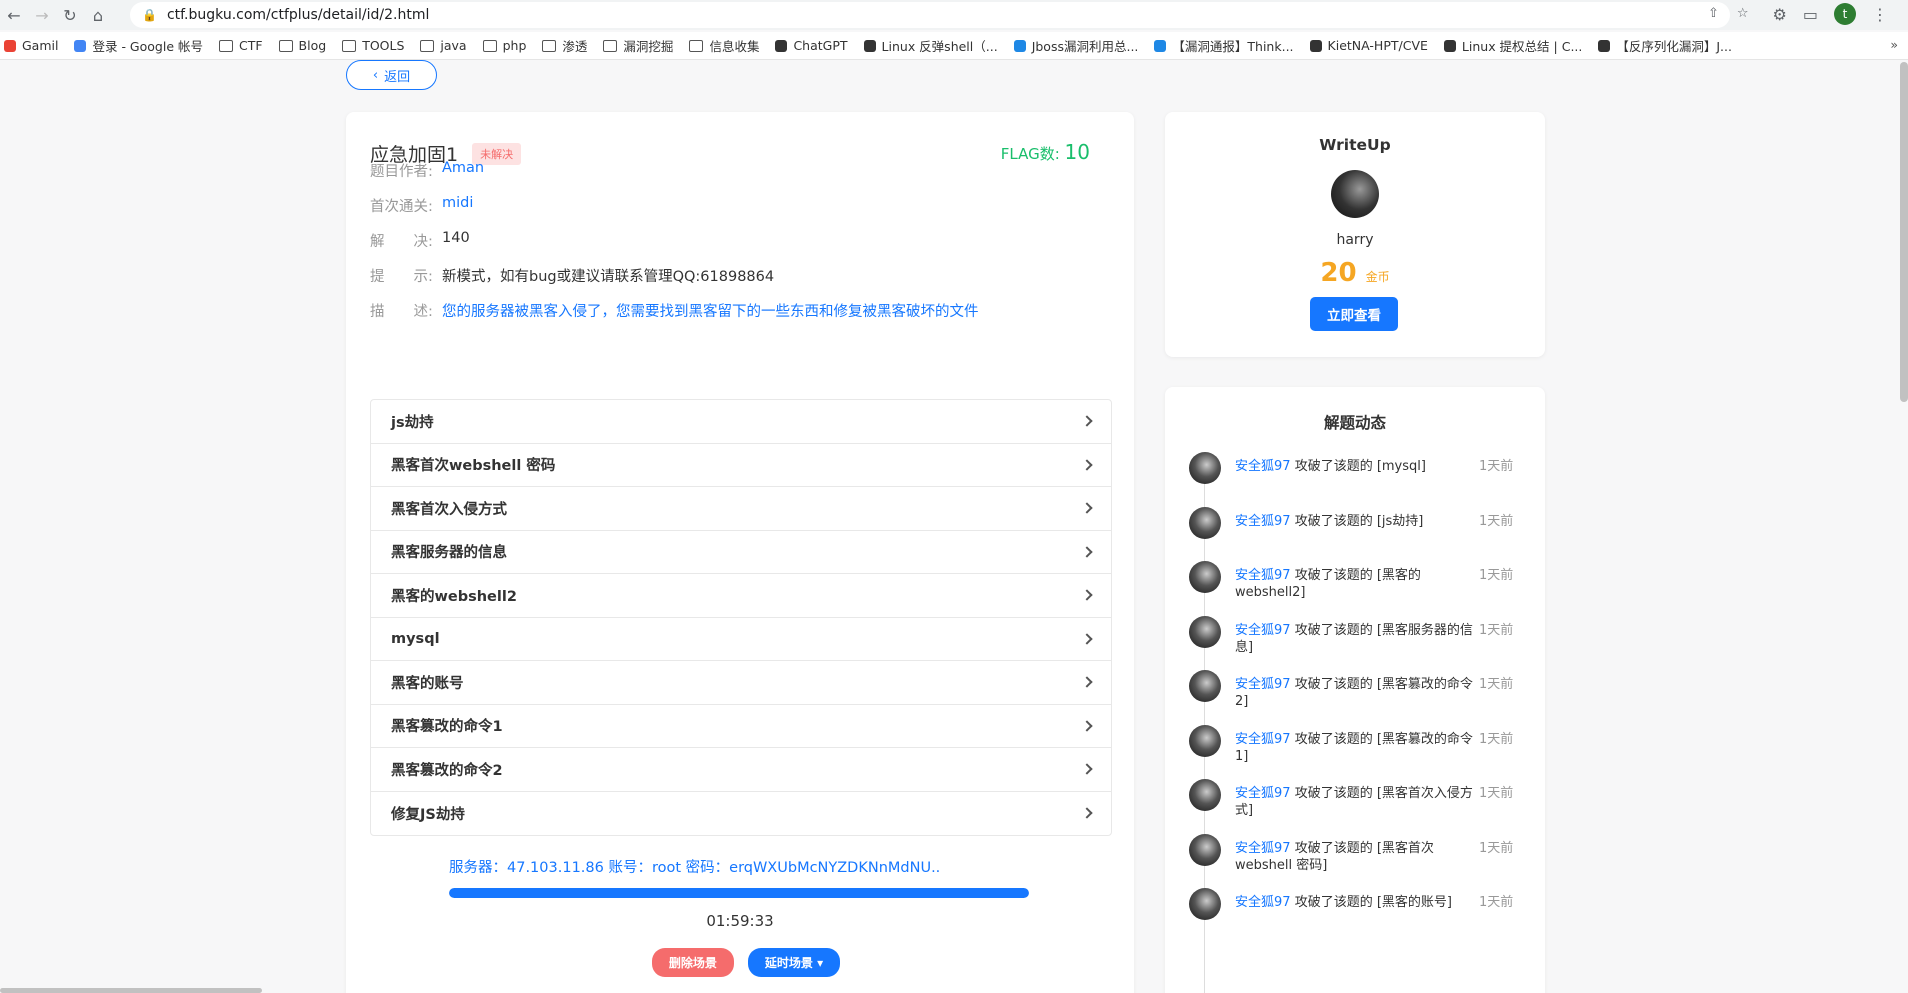 The image size is (1908, 993). What do you see at coordinates (724, 45) in the screenshot?
I see `bookmark-item: 信息收集` at bounding box center [724, 45].